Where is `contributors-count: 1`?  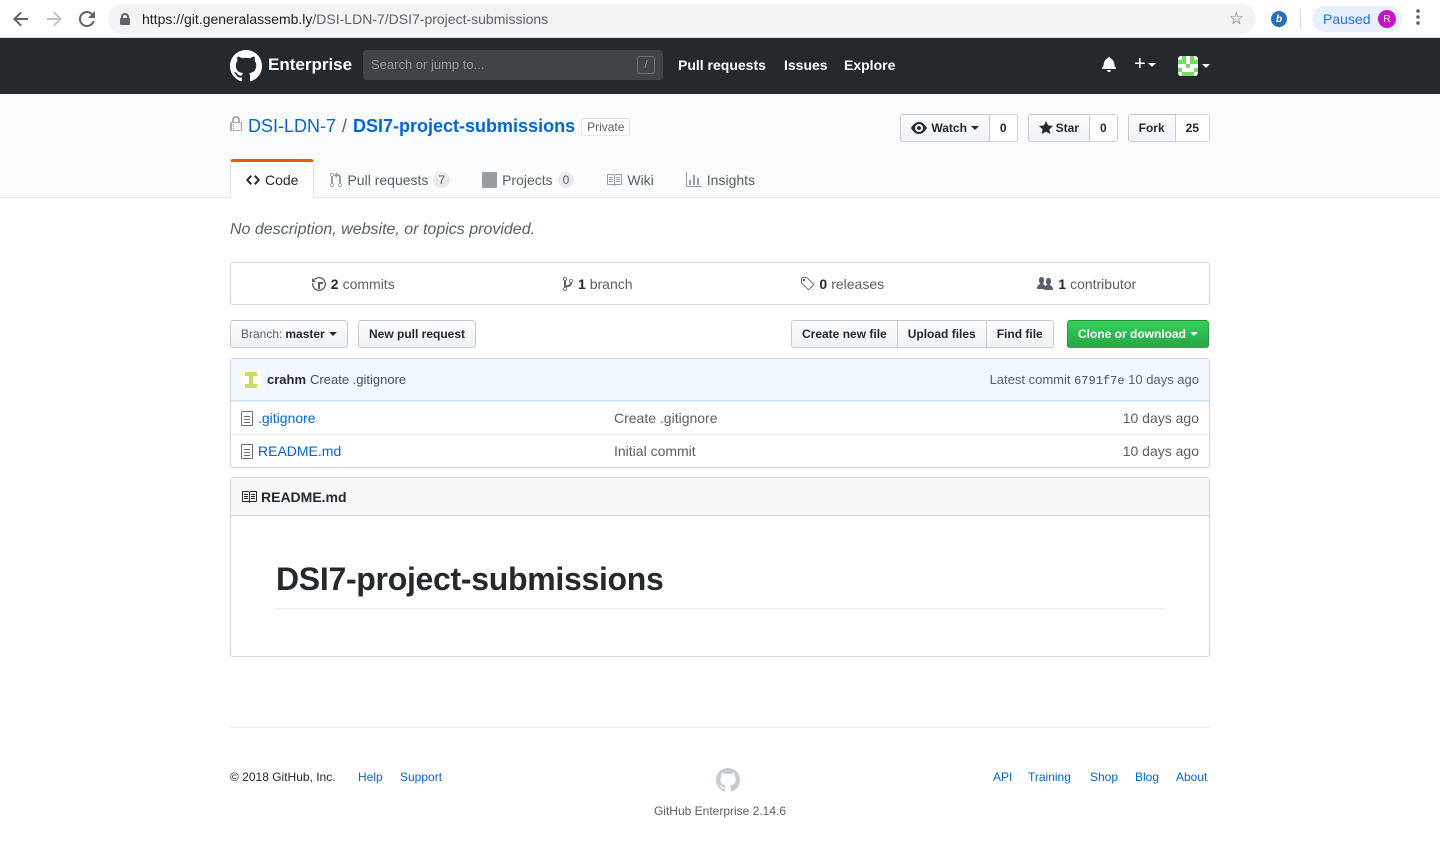
contributors-count: 1 is located at coordinates (1062, 283).